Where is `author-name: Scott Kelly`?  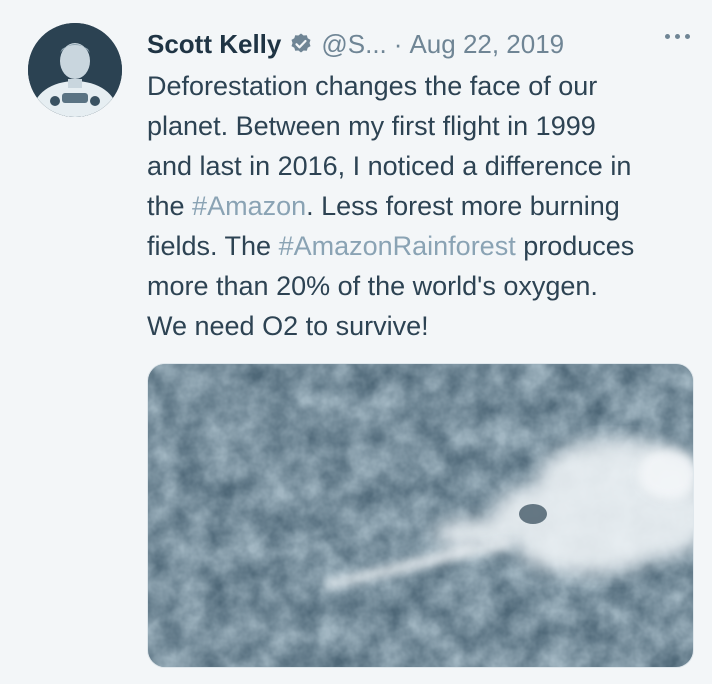
author-name: Scott Kelly is located at coordinates (214, 44).